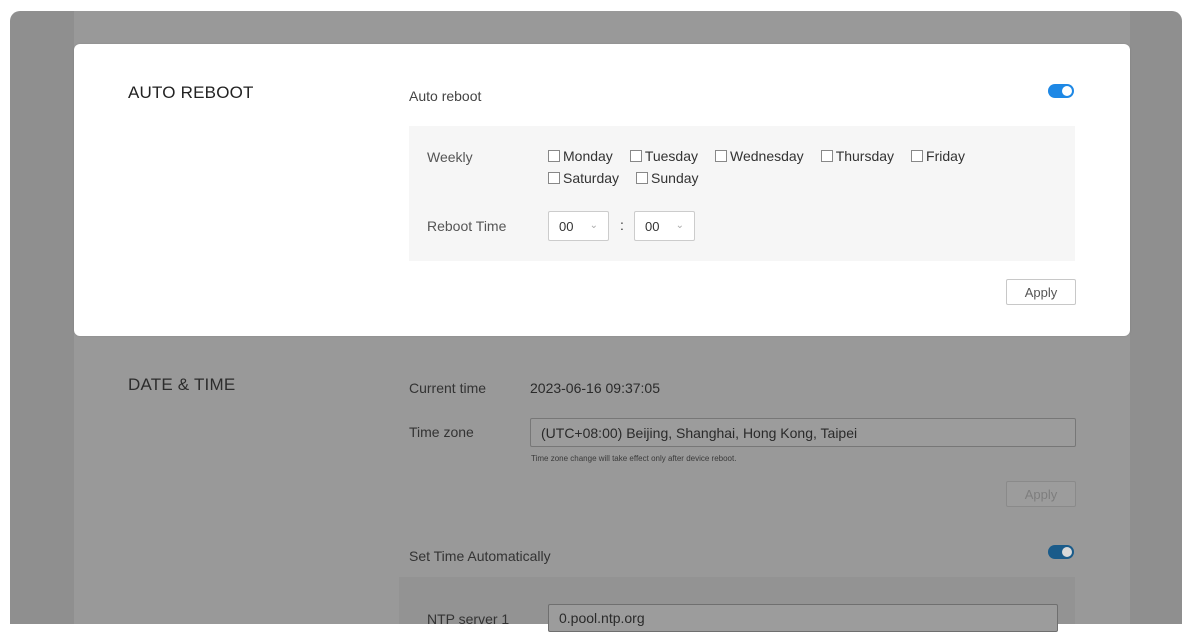 The width and height of the screenshot is (1182, 632). What do you see at coordinates (945, 156) in the screenshot?
I see `day-label: Friday` at bounding box center [945, 156].